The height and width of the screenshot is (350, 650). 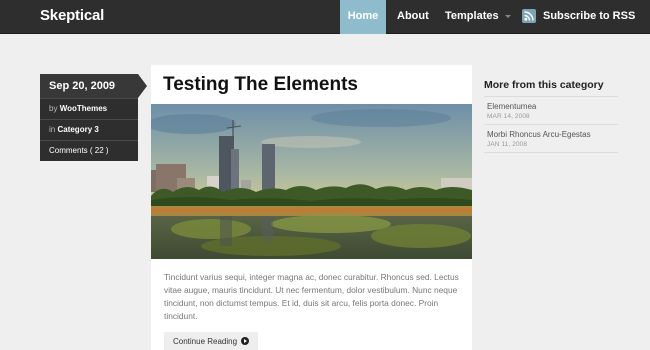 What do you see at coordinates (72, 15) in the screenshot?
I see `site-logo: Skeptical` at bounding box center [72, 15].